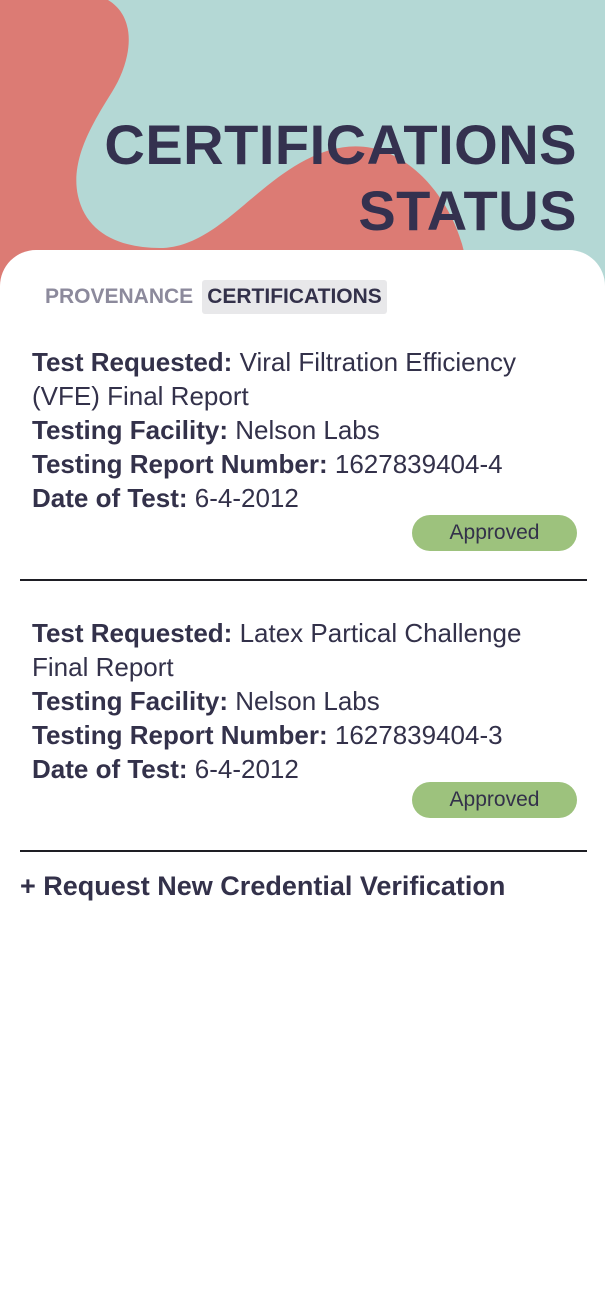 This screenshot has height=1290, width=605. Describe the element at coordinates (467, 210) in the screenshot. I see `page-title-line-2: STATUS` at that location.